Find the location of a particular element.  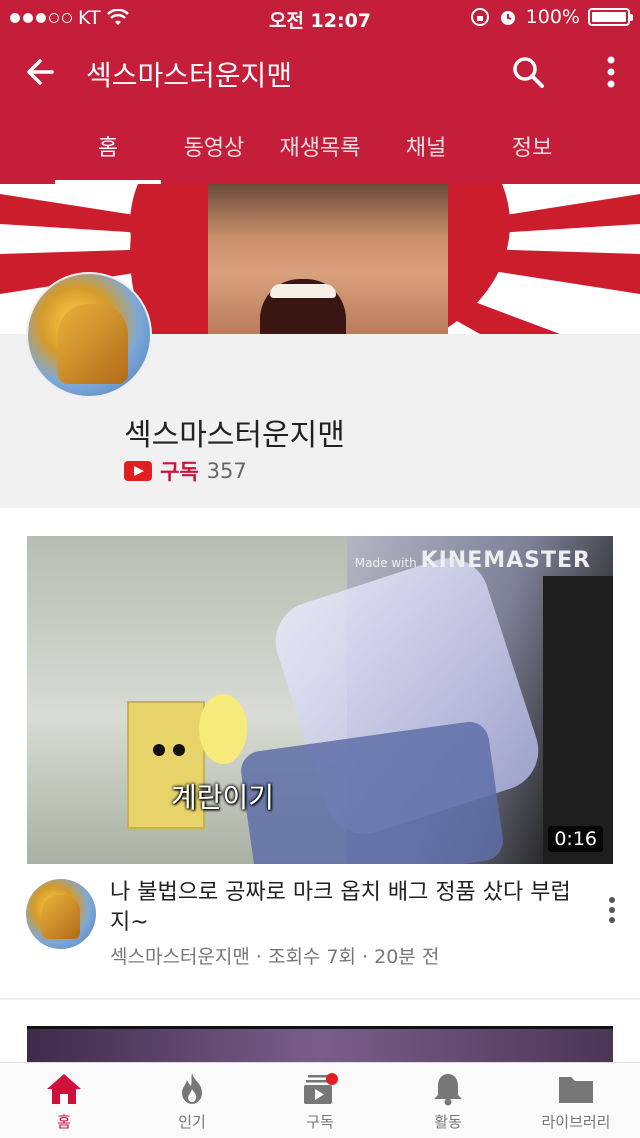

video-channel-avatar is located at coordinates (61, 914).